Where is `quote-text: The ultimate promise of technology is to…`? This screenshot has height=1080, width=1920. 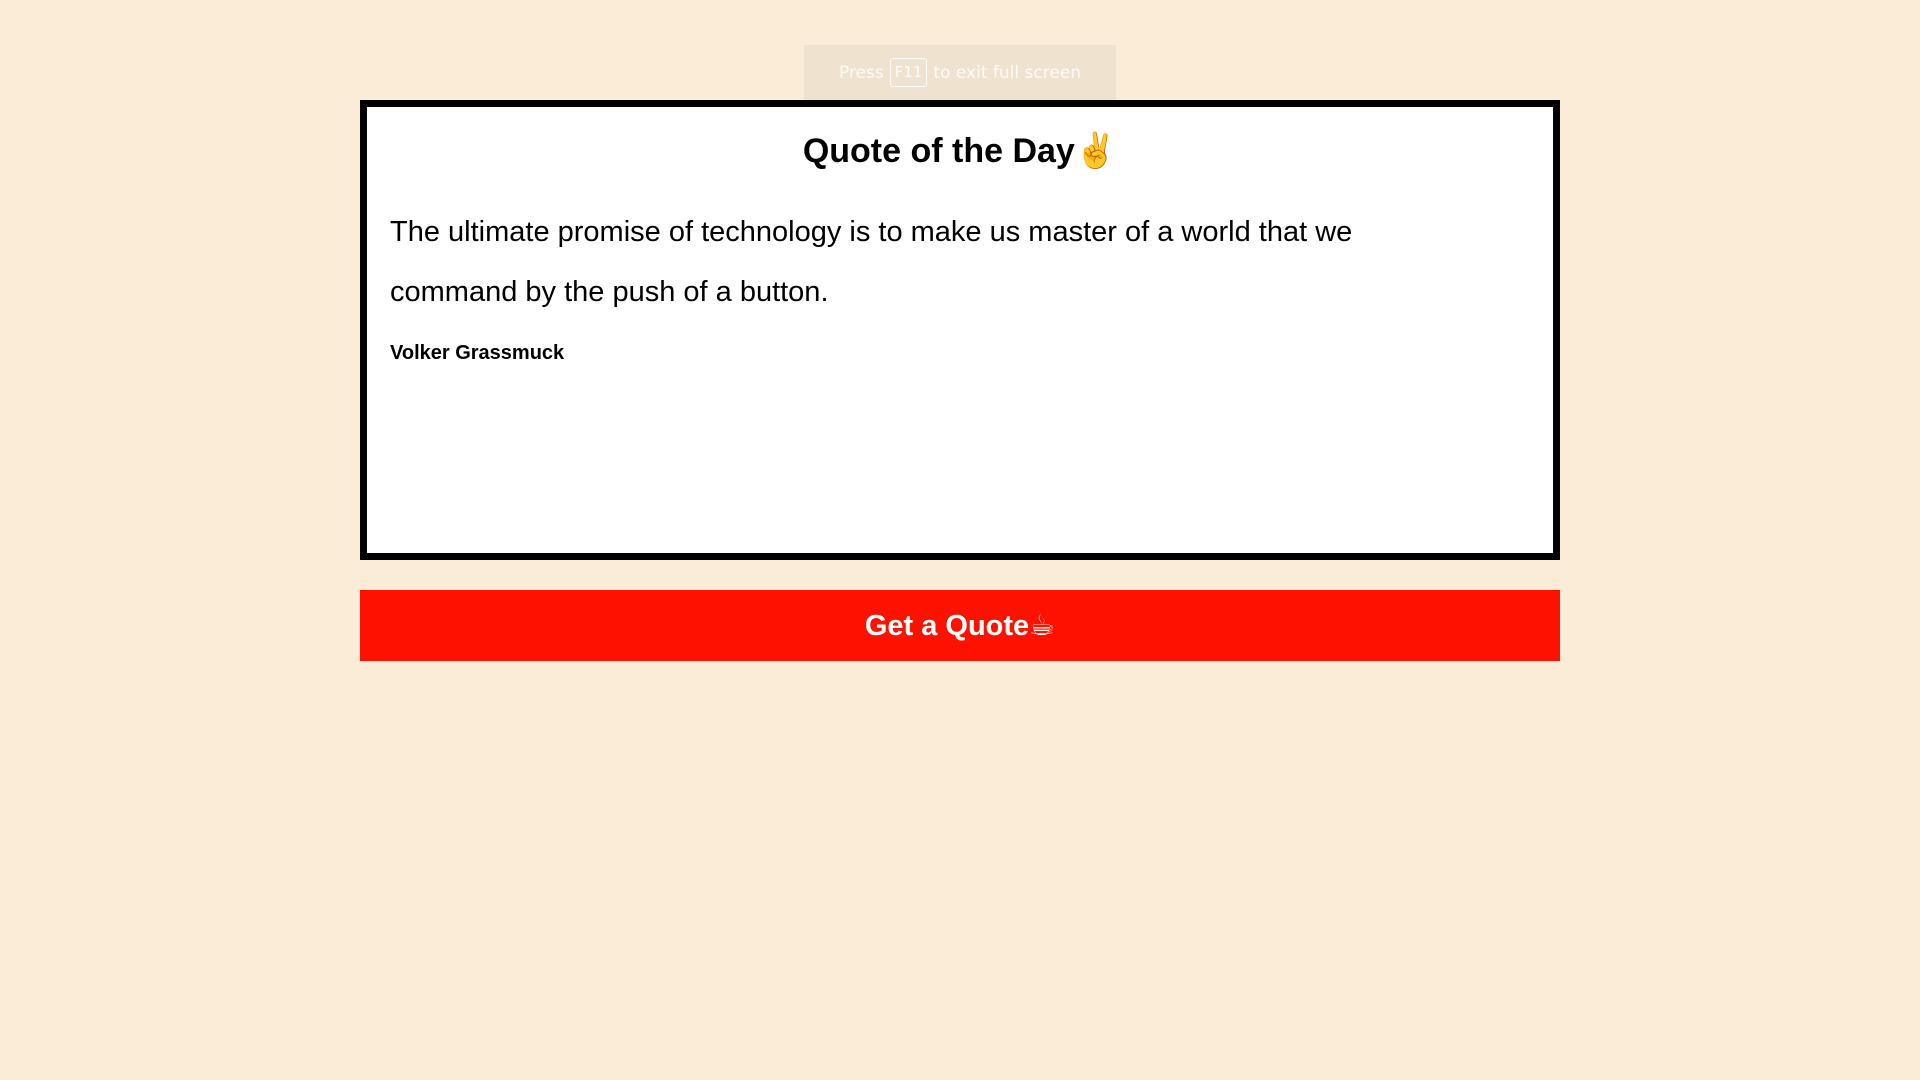
quote-text: The ultimate promise of technology is to… is located at coordinates (871, 261).